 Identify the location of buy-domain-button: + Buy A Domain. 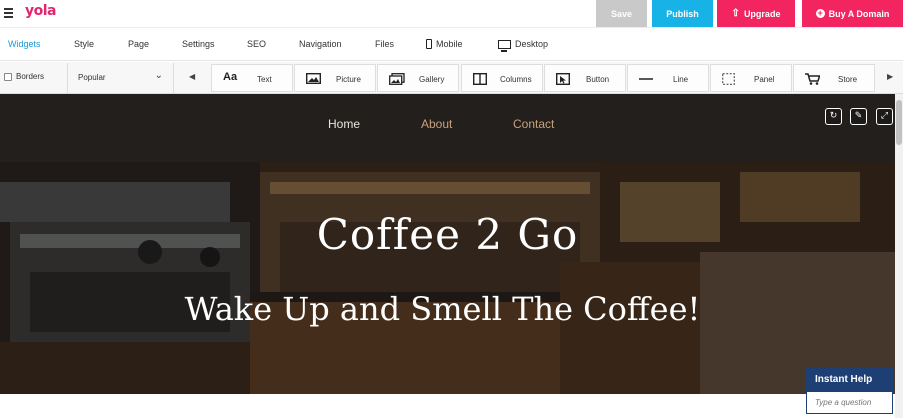
(852, 13).